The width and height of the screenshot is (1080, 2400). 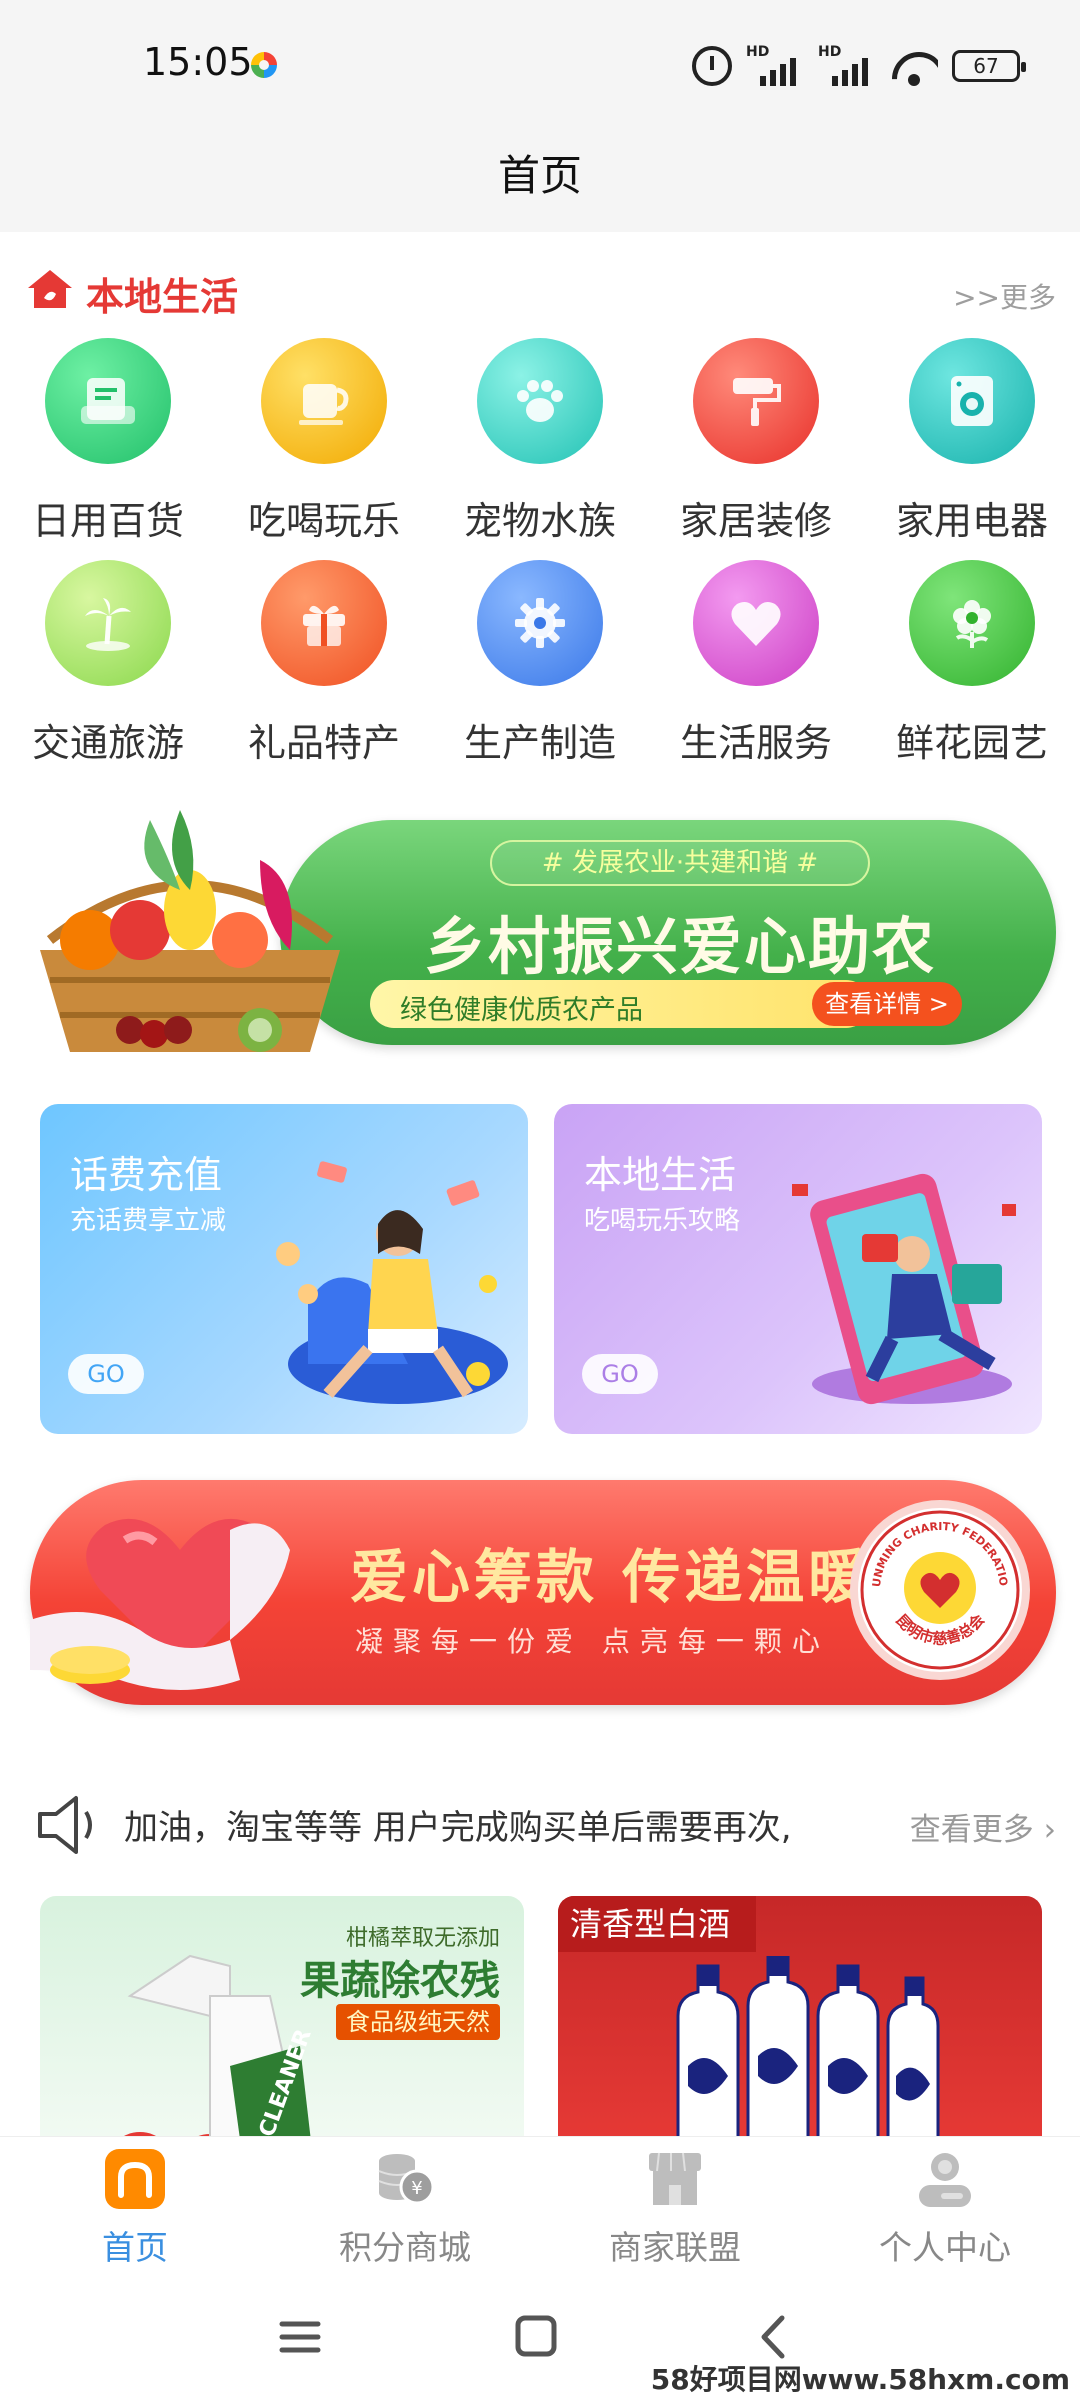 What do you see at coordinates (108, 401) in the screenshot?
I see `shopping-bag-icon` at bounding box center [108, 401].